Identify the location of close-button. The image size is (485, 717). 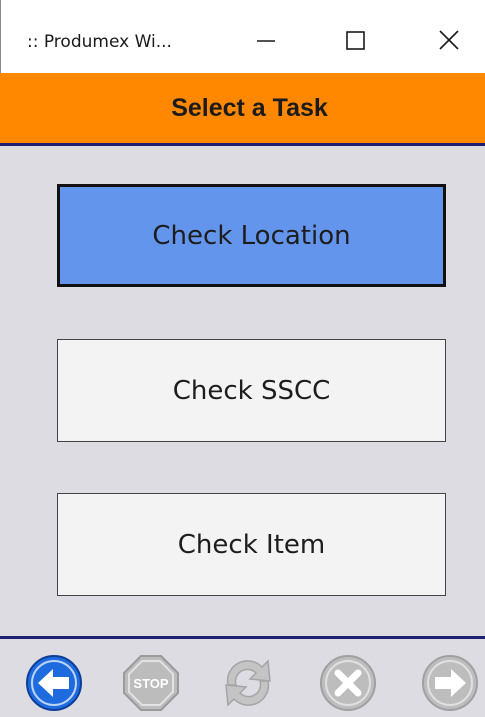
(451, 40).